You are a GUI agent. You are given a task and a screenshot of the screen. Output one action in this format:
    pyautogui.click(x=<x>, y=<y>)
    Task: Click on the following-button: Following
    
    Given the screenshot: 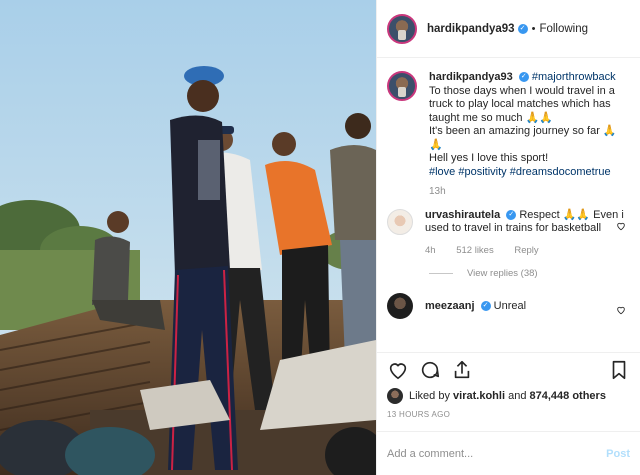 What is the action you would take?
    pyautogui.click(x=563, y=29)
    